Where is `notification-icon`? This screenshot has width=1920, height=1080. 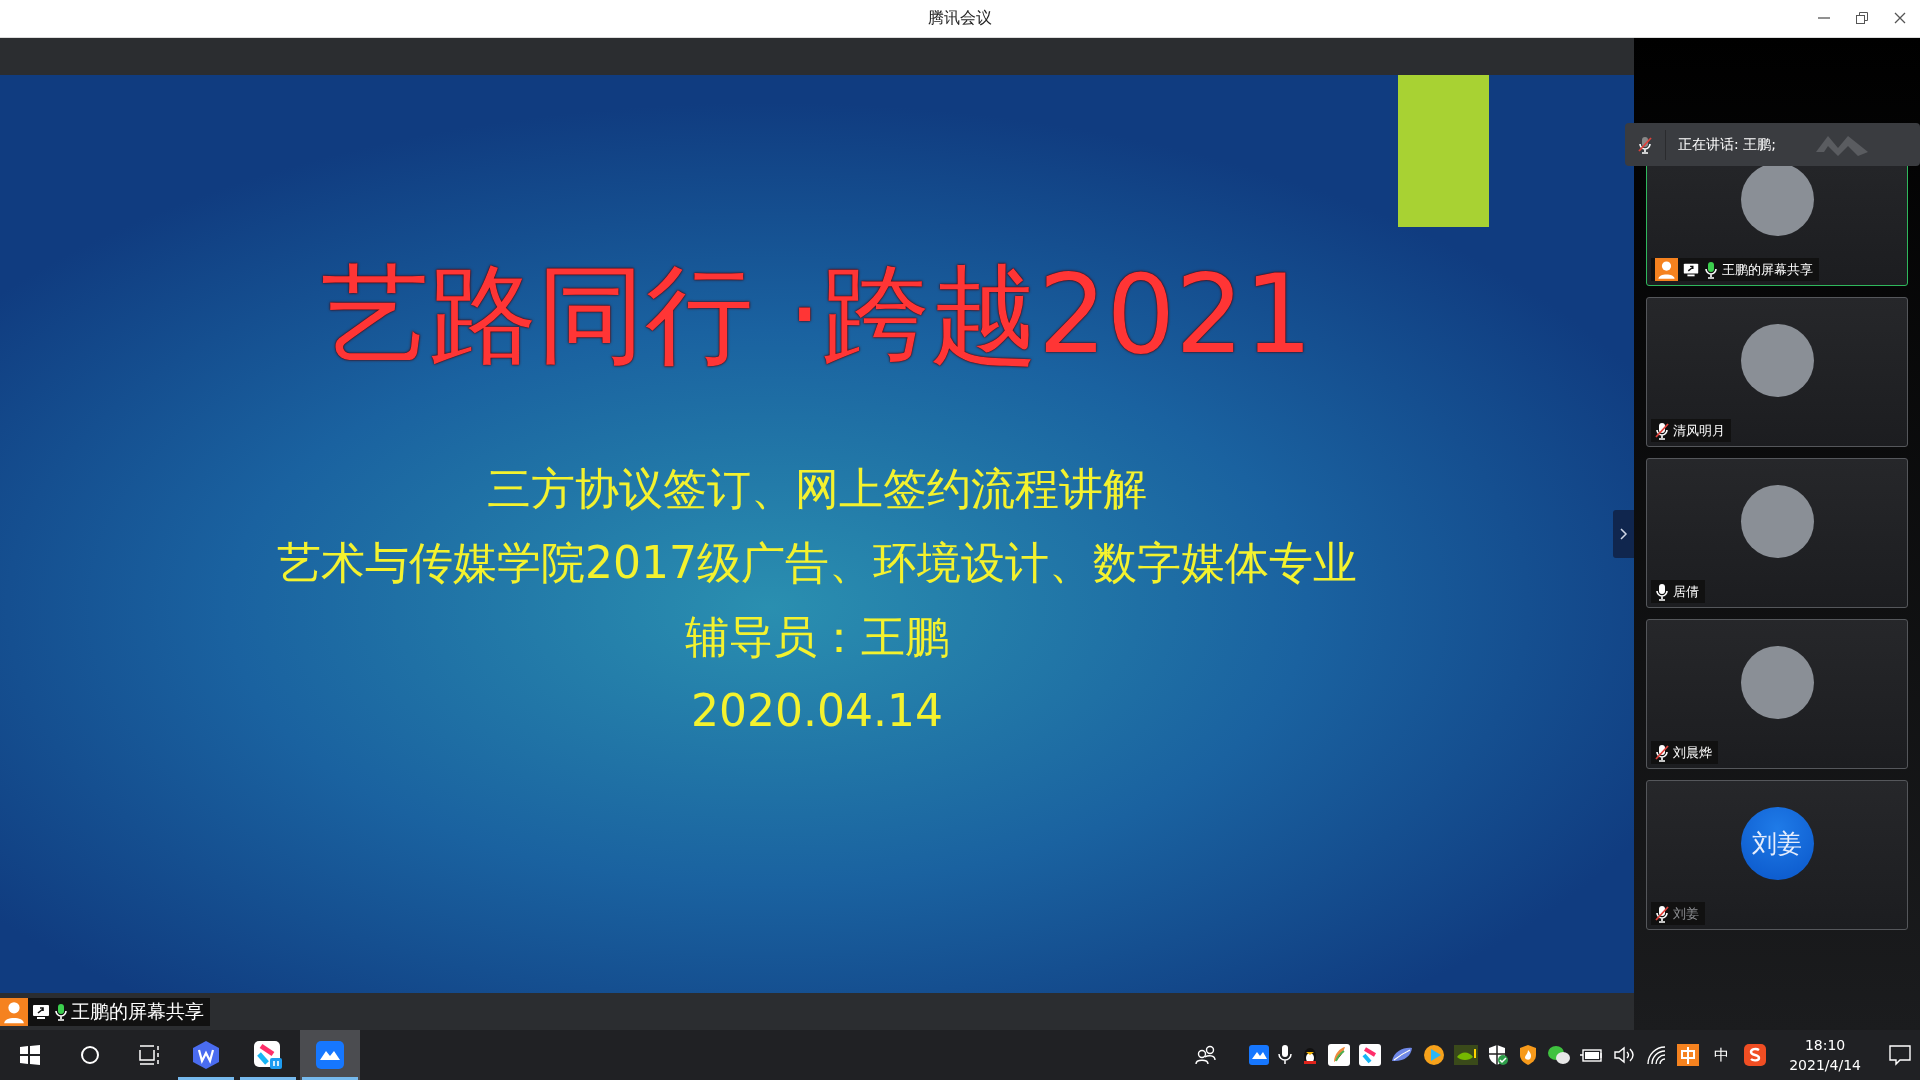
notification-icon is located at coordinates (1900, 1055).